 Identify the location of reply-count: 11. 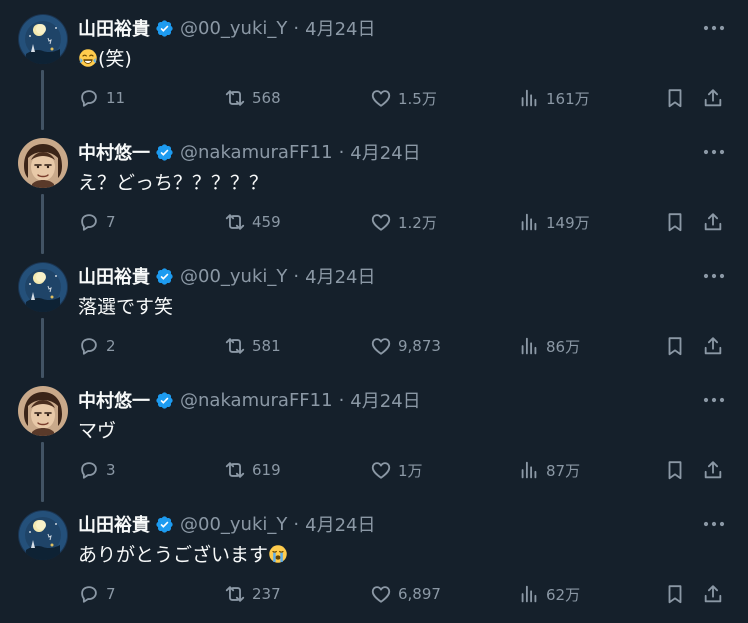
(116, 98).